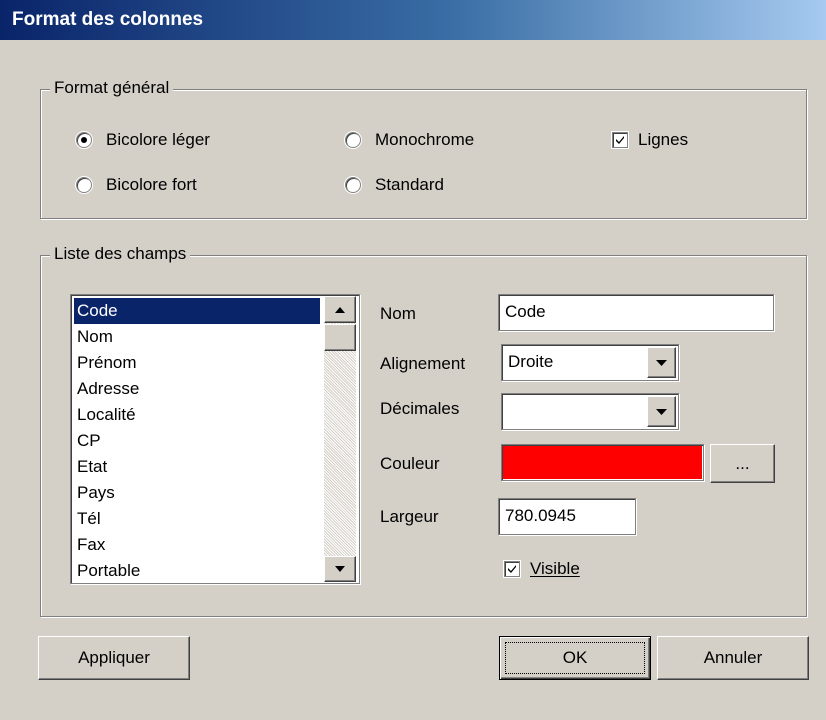  I want to click on radio-dot, so click(84, 140).